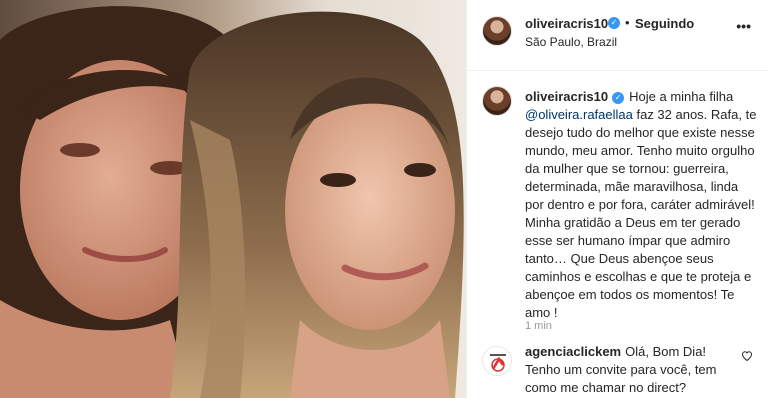 This screenshot has width=768, height=398. Describe the element at coordinates (664, 23) in the screenshot. I see `following-button: Seguindo` at that location.